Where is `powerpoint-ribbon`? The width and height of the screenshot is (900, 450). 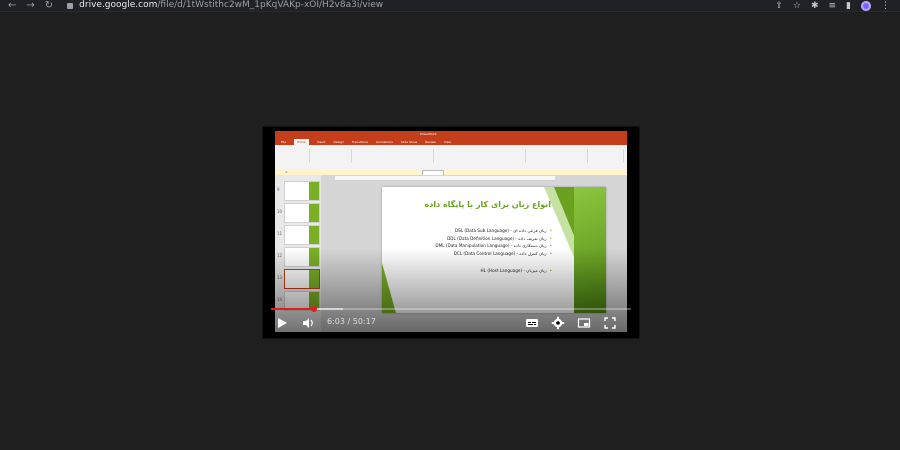 powerpoint-ribbon is located at coordinates (451, 157).